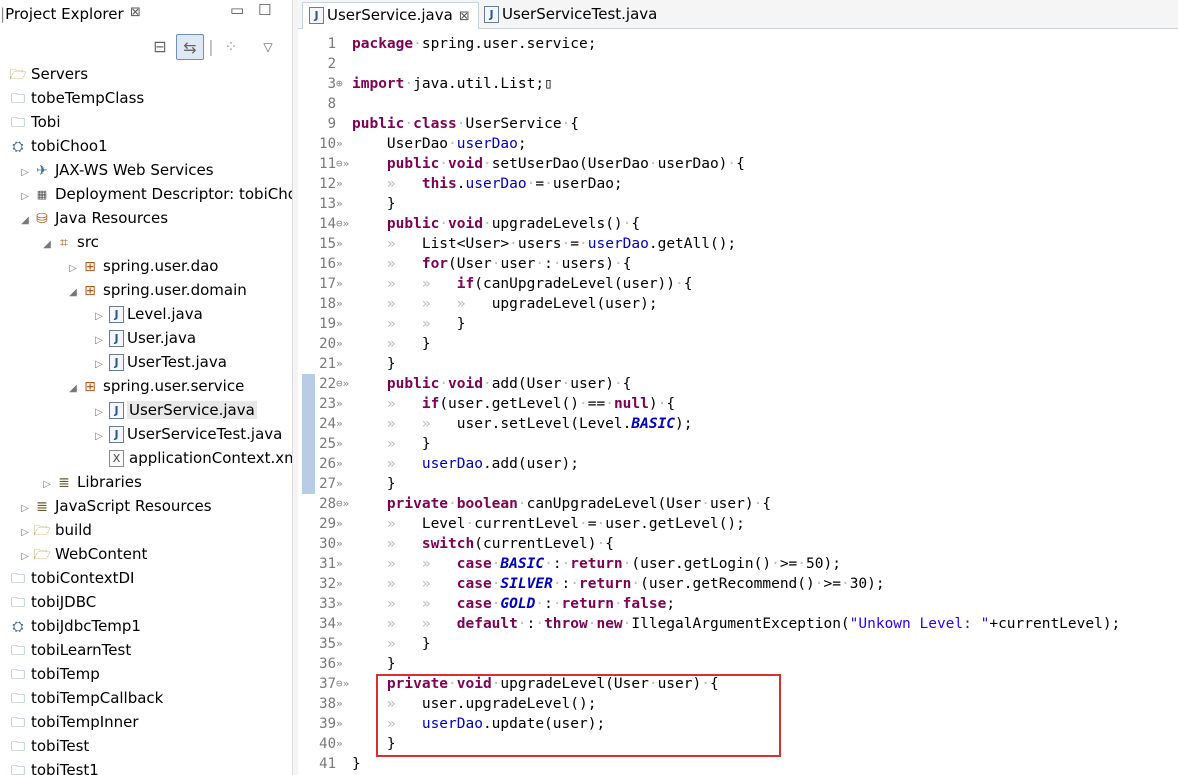 This screenshot has height=775, width=1178. What do you see at coordinates (146, 650) in the screenshot?
I see `tree-item: 🗀 tobiLearnTest` at bounding box center [146, 650].